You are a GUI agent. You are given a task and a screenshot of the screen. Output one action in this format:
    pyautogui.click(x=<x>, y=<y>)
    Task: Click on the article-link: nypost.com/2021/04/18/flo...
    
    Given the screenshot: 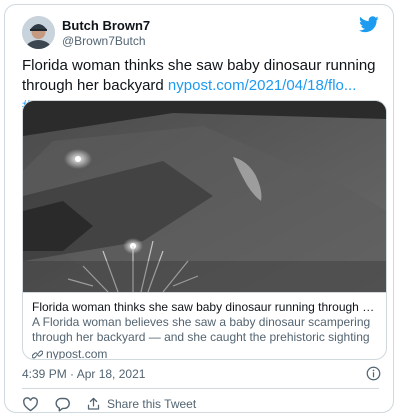 What is the action you would take?
    pyautogui.click(x=262, y=85)
    